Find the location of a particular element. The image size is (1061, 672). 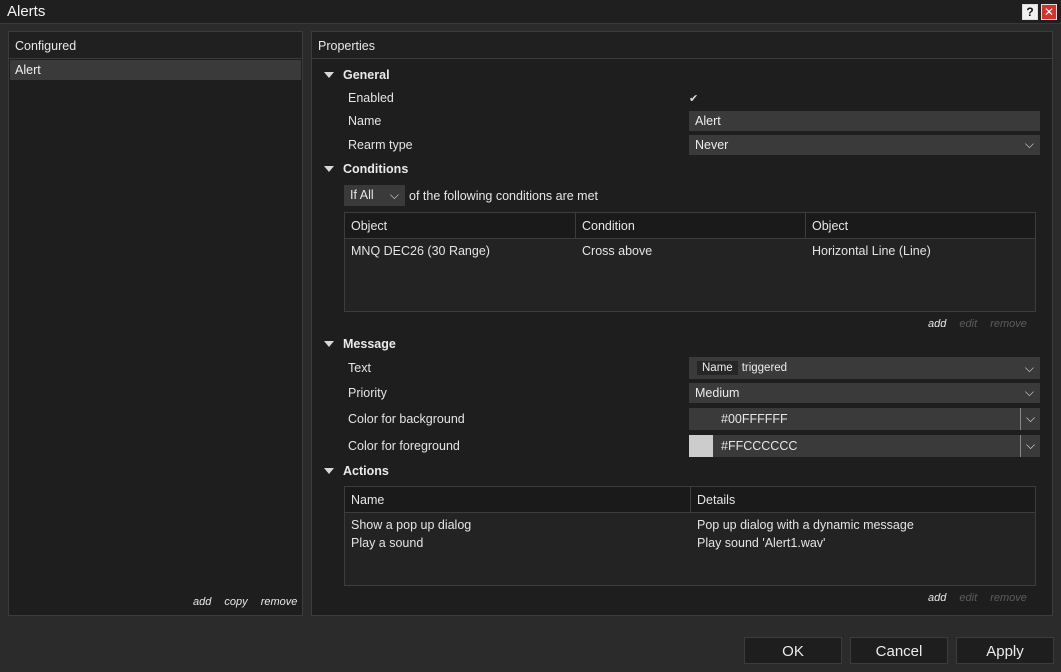

table-header: Name Details is located at coordinates (690, 500).